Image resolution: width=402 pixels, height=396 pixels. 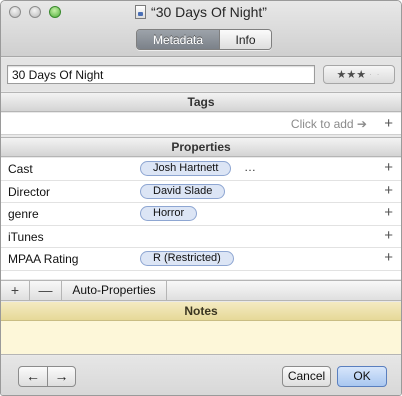 What do you see at coordinates (169, 213) in the screenshot?
I see `property-value-pill: Horror` at bounding box center [169, 213].